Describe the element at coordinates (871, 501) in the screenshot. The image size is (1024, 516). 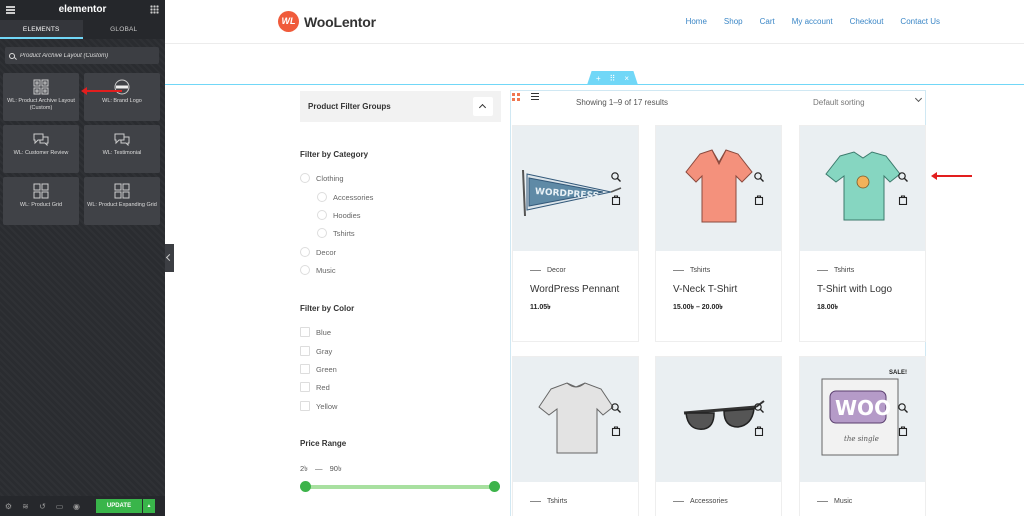
I see `product-category: Music` at that location.